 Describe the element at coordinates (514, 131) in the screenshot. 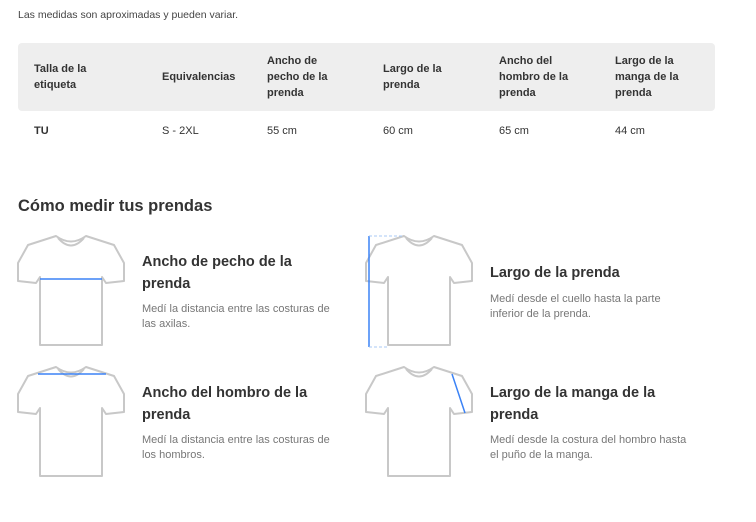

I see `cell-shoulder-width: 65 cm` at that location.